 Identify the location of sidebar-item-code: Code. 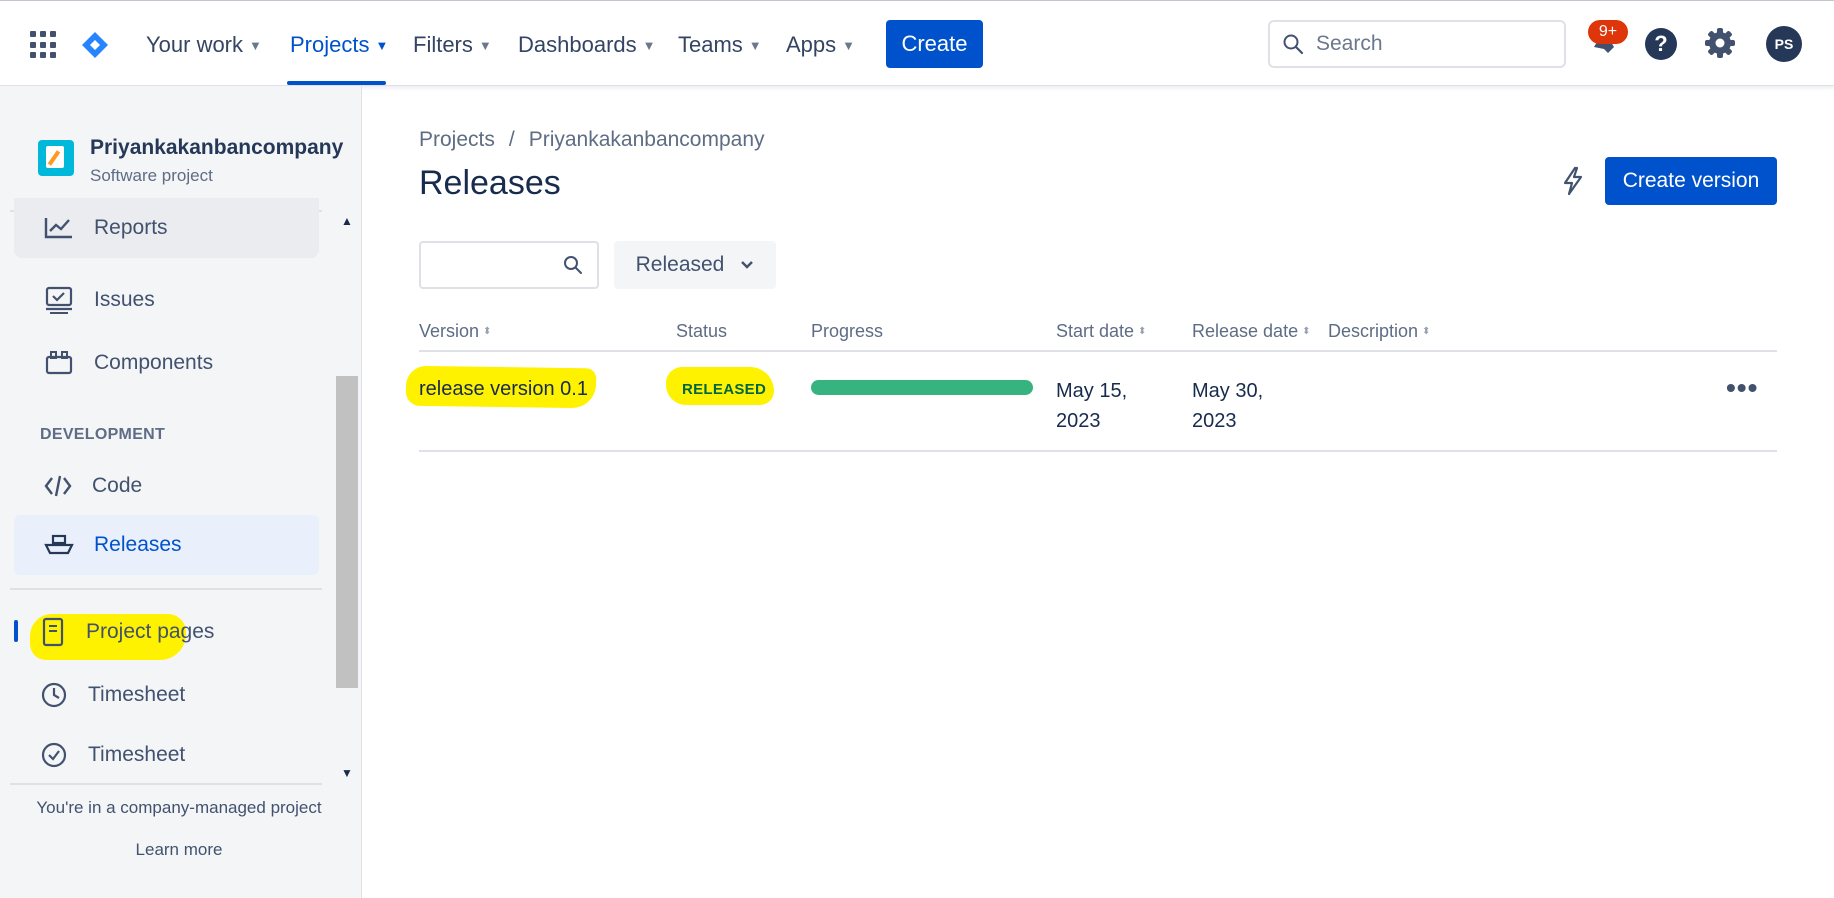
(166, 486).